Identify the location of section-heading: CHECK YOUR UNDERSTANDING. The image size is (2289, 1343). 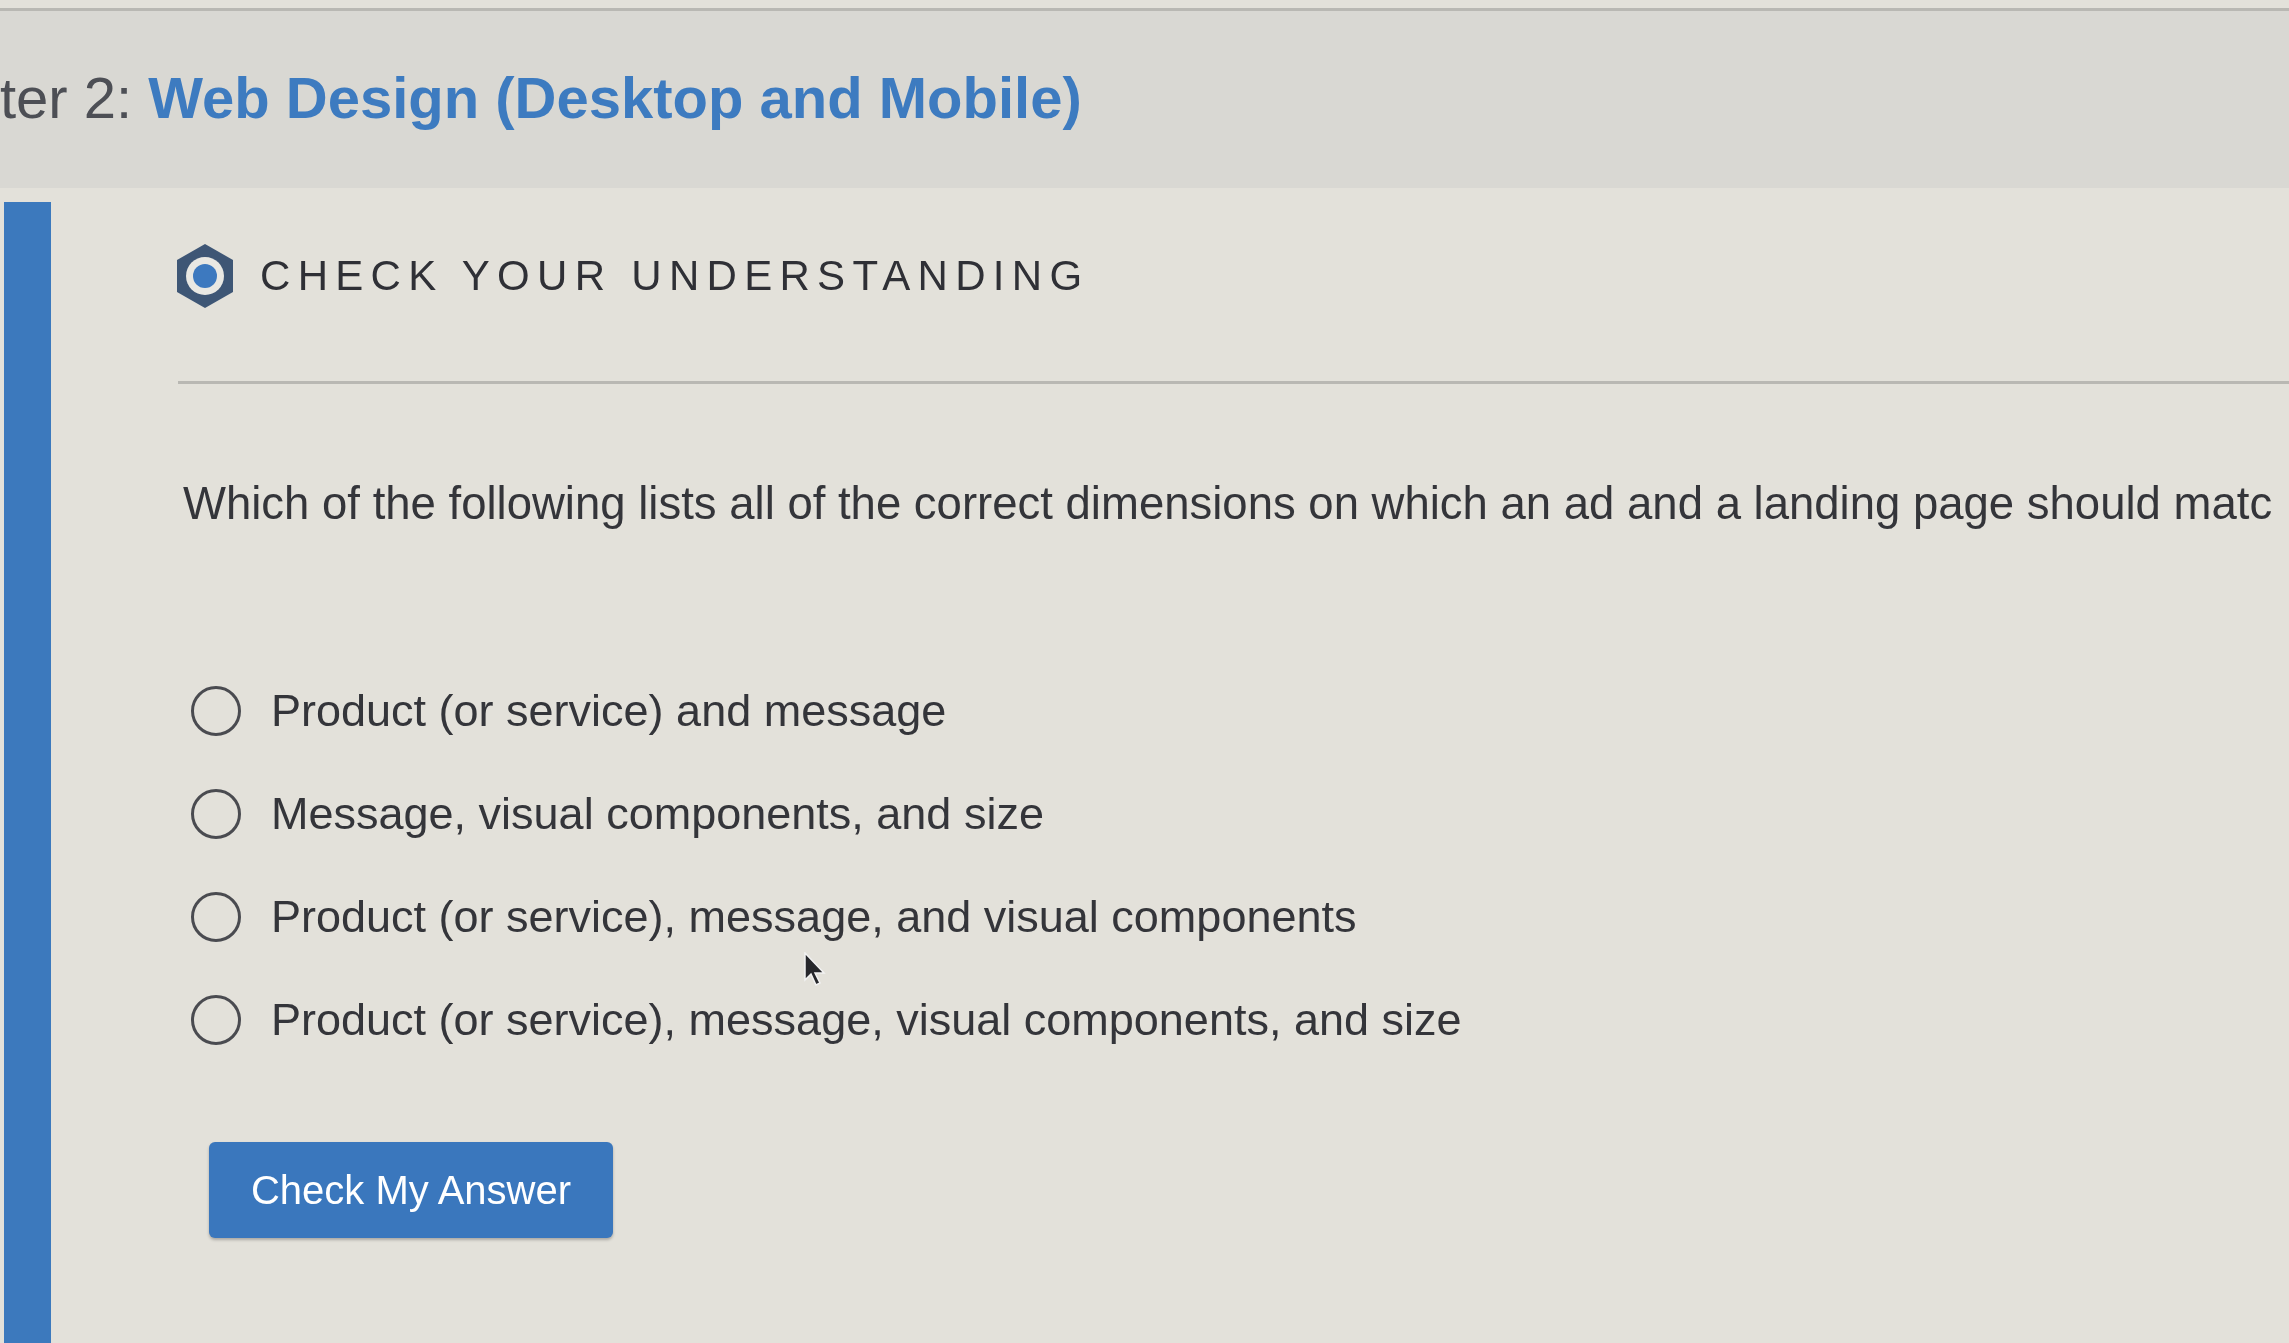
(675, 276).